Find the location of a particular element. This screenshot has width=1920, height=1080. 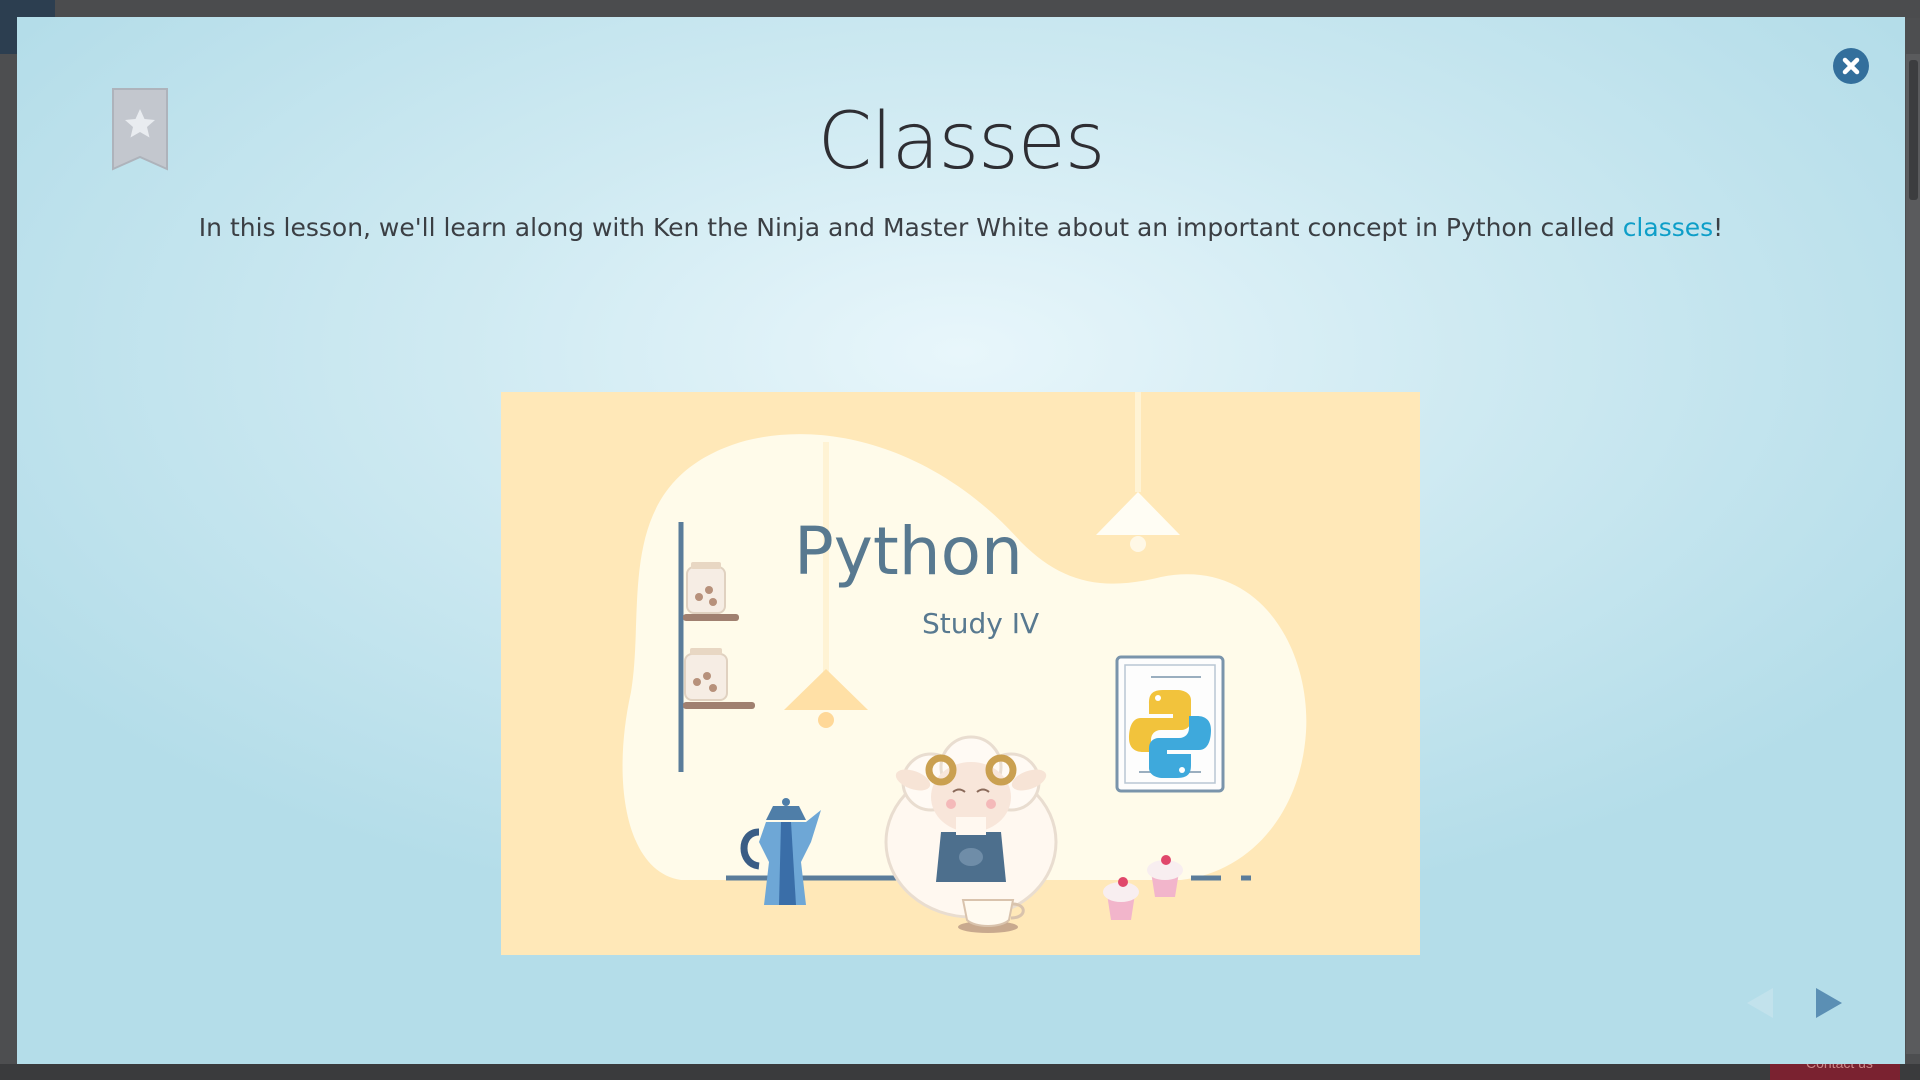

close-icon is located at coordinates (1851, 66).